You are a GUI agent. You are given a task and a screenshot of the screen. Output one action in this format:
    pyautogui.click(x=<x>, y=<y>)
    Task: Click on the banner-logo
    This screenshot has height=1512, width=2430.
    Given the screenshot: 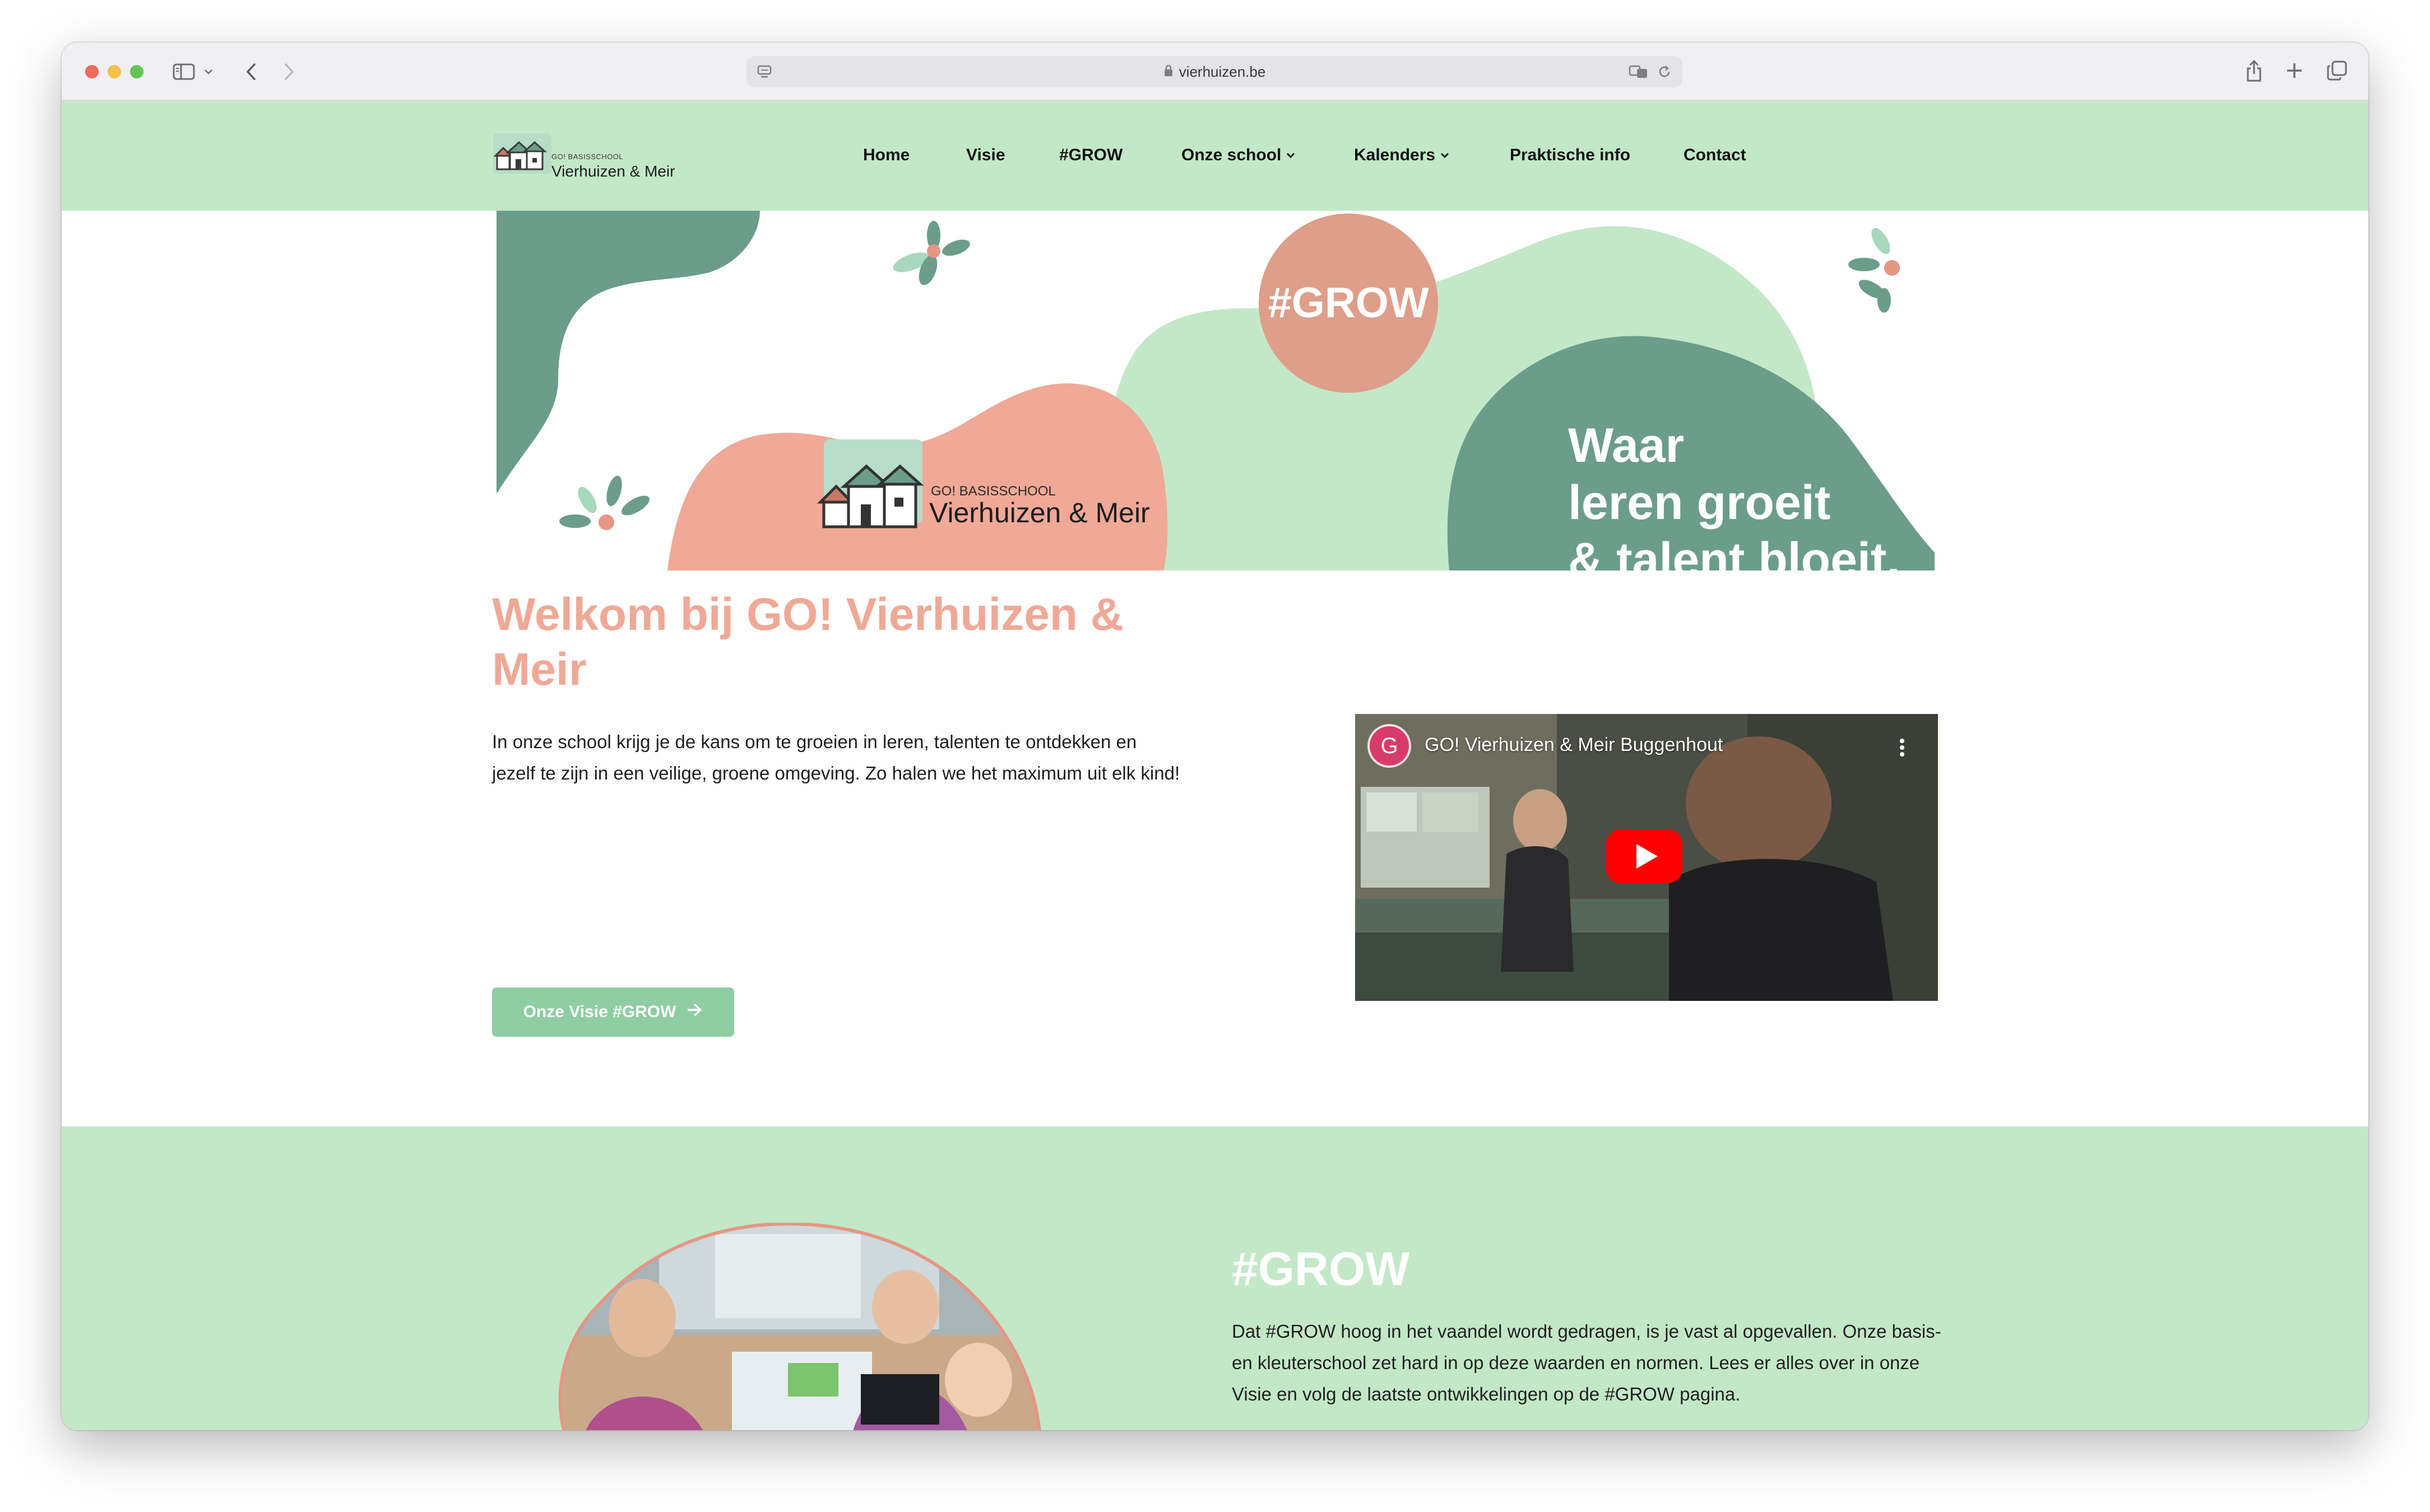 What is the action you would take?
    pyautogui.click(x=870, y=484)
    